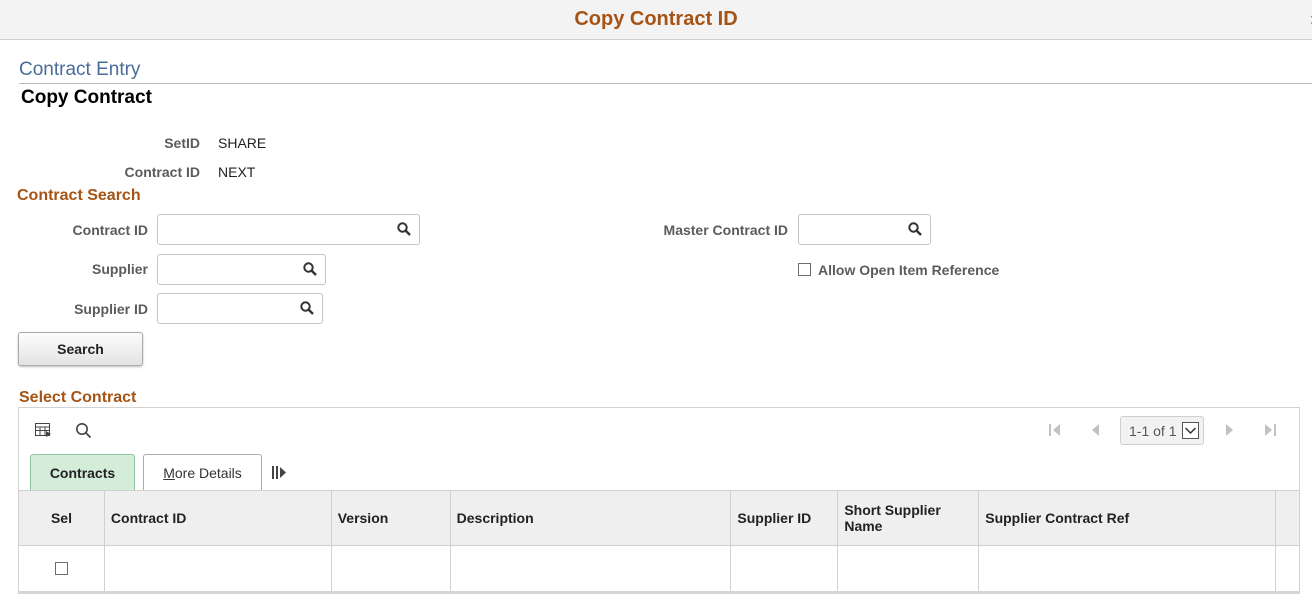 The image size is (1312, 600). I want to click on table-row, so click(659, 569).